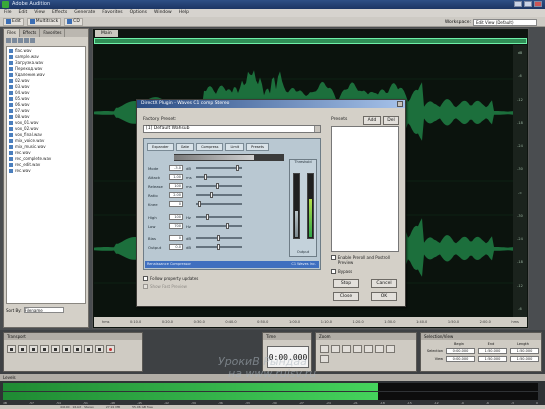 Image resolution: width=545 pixels, height=409 pixels. I want to click on minimize-button, so click(518, 4).